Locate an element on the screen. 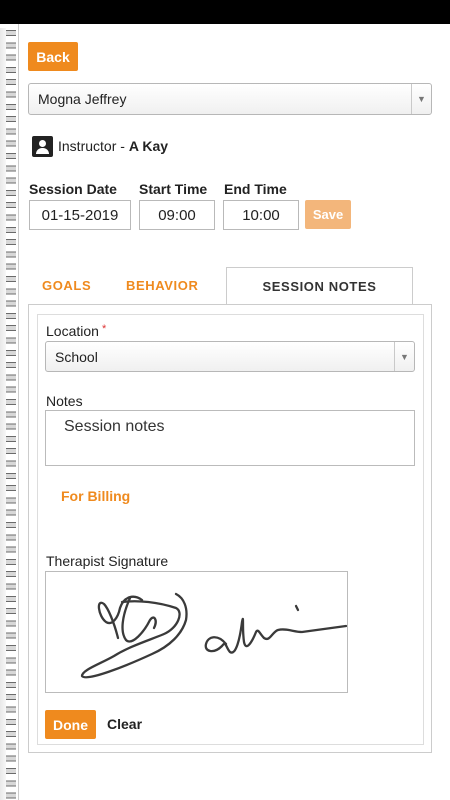 The height and width of the screenshot is (800, 450). done-button: Done is located at coordinates (70, 724).